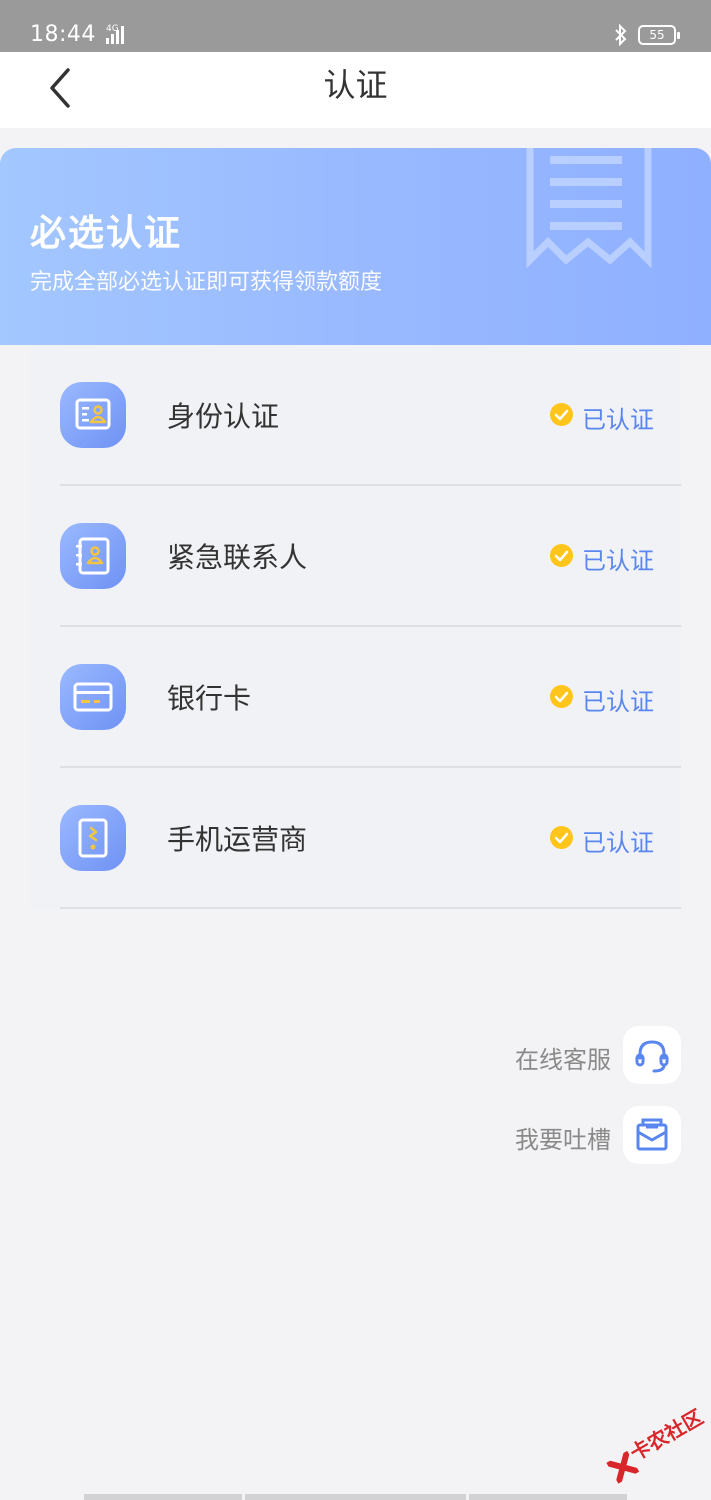  What do you see at coordinates (621, 36) in the screenshot?
I see `bluetooth-icon` at bounding box center [621, 36].